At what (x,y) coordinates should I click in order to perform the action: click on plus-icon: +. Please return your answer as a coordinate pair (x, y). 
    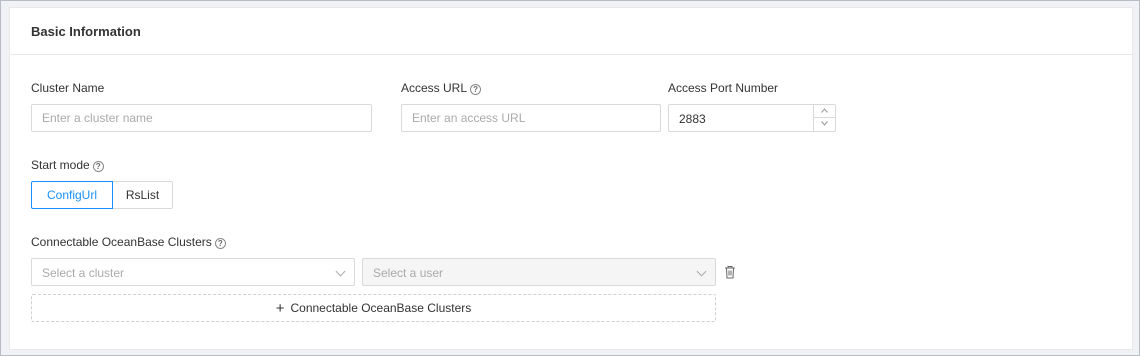
    Looking at the image, I should click on (280, 308).